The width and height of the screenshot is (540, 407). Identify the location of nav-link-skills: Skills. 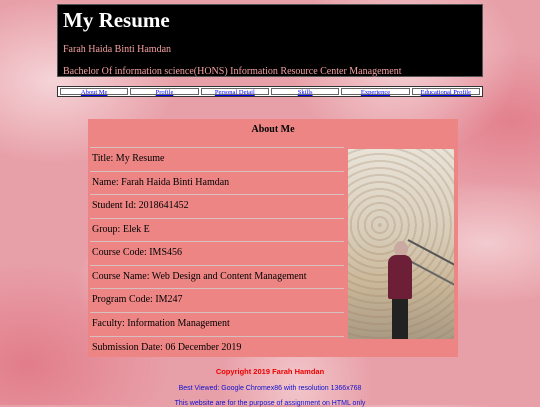
(305, 92).